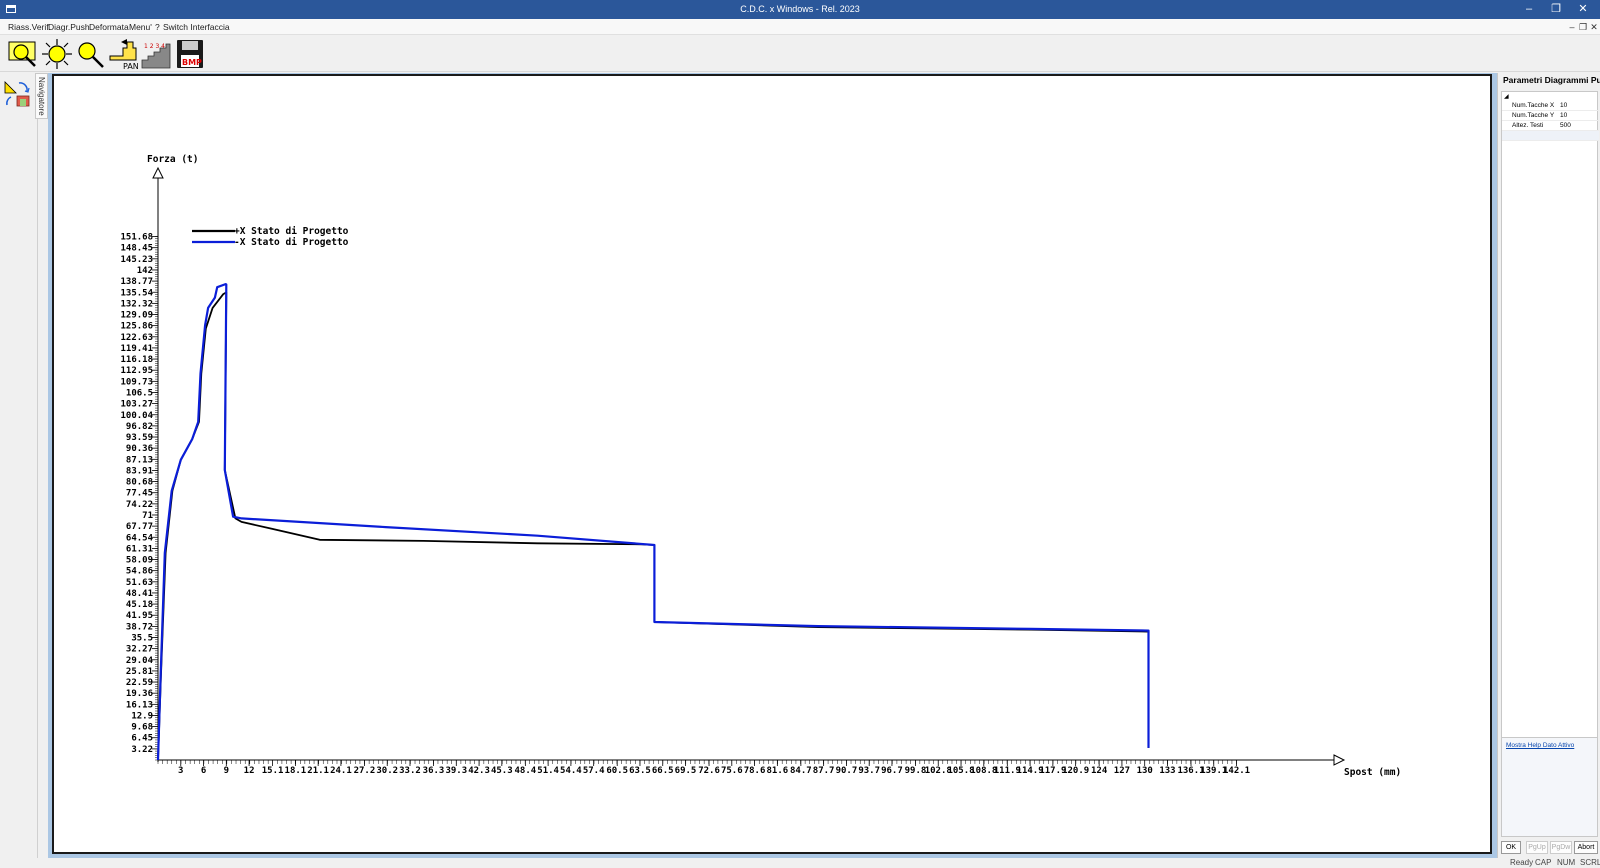  I want to click on status-bar: Ready CAP NUM SCRL, so click(800, 863).